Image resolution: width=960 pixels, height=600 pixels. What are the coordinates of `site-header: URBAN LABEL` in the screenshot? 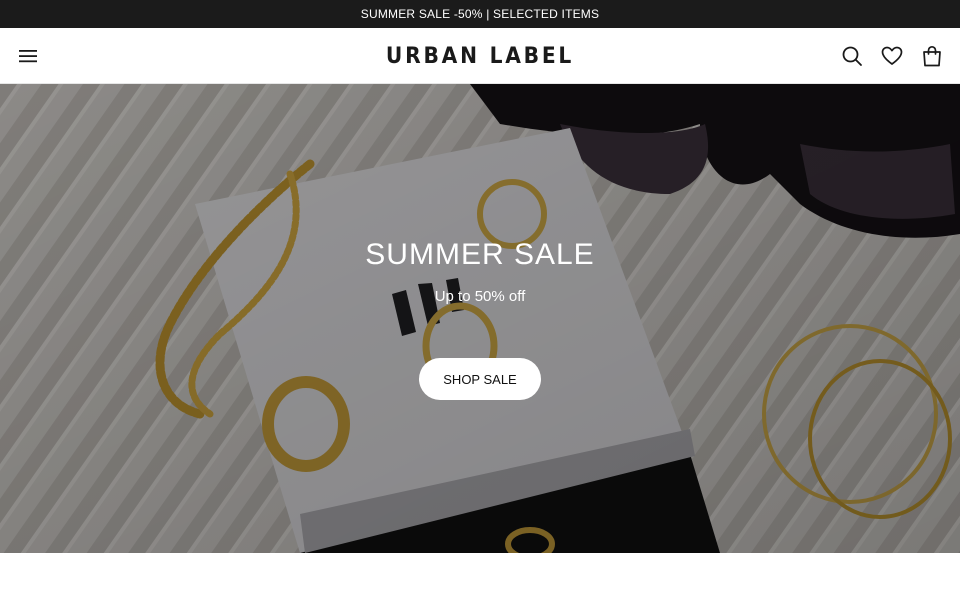 It's located at (480, 56).